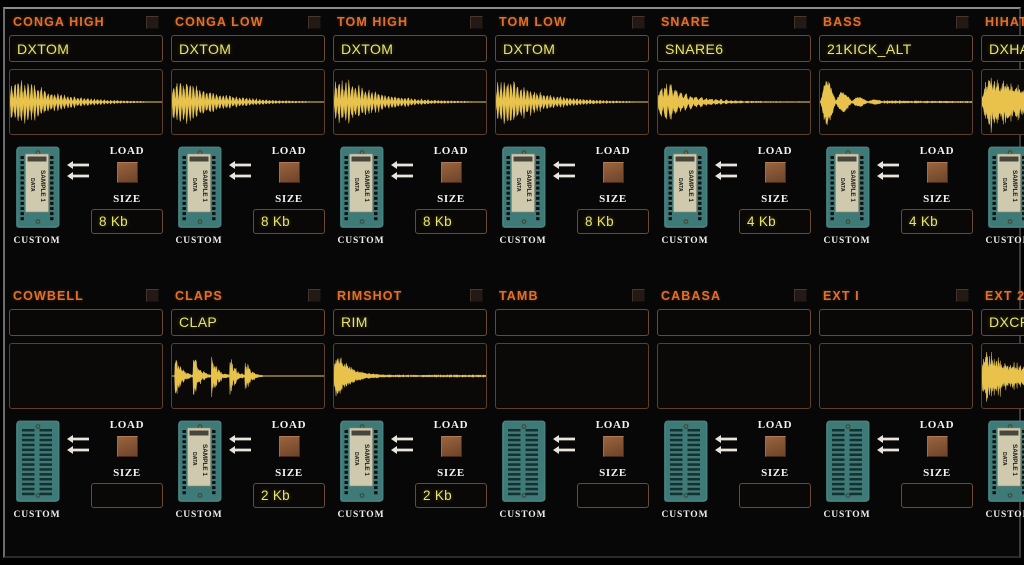 The width and height of the screenshot is (1024, 565). I want to click on slot-controls: DATA SAMPLE 1 CUSTOM LOAD SIZE 2 Kb, so click(248, 487).